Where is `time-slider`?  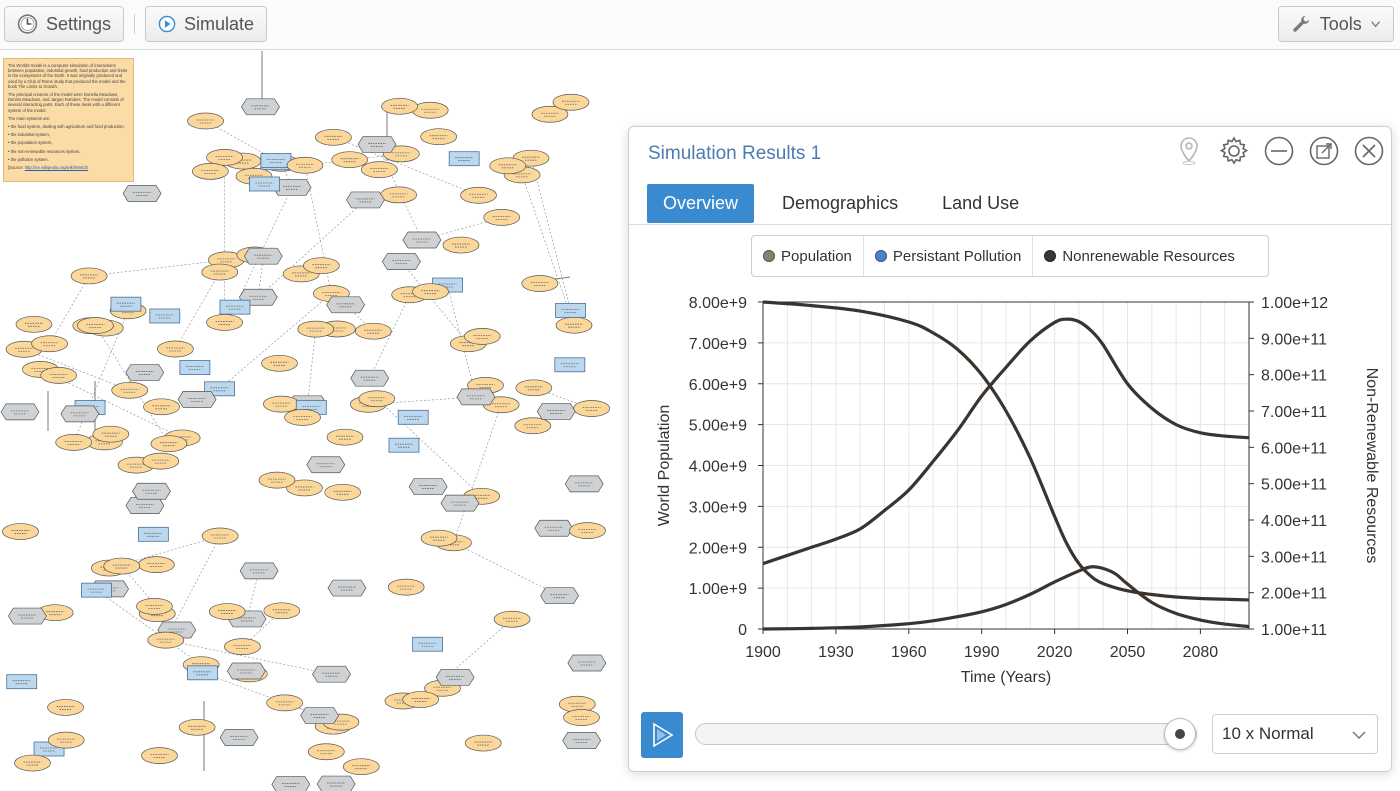 time-slider is located at coordinates (946, 734).